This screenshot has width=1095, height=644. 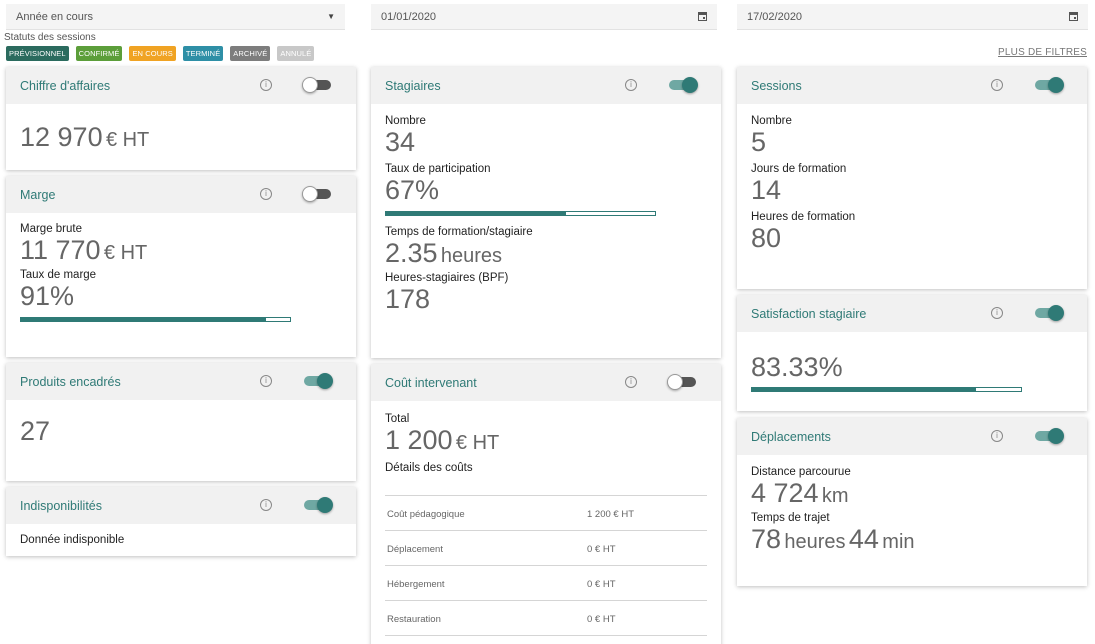 I want to click on end-date-input: 17/02/2020, so click(x=912, y=17).